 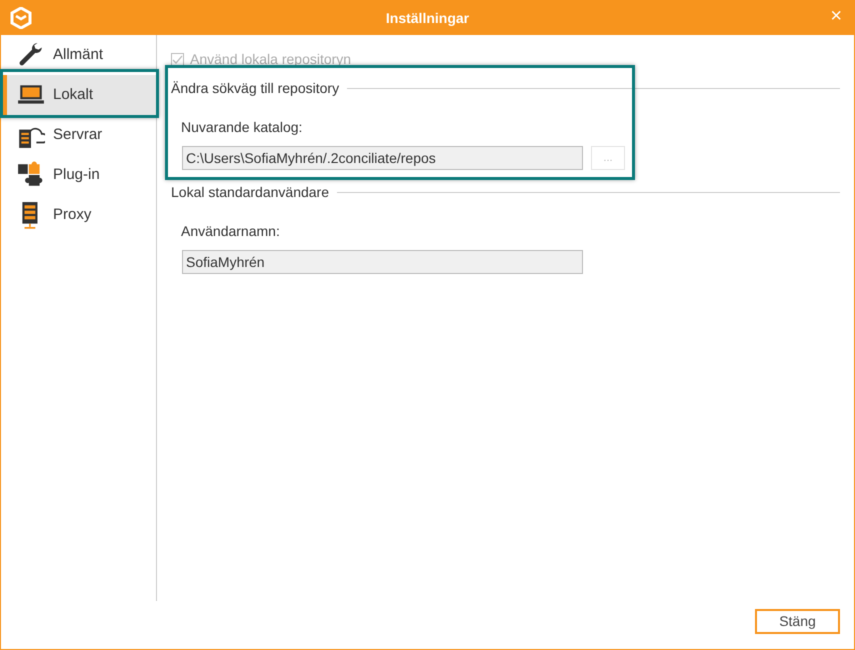 I want to click on close-button: Stäng, so click(x=797, y=621).